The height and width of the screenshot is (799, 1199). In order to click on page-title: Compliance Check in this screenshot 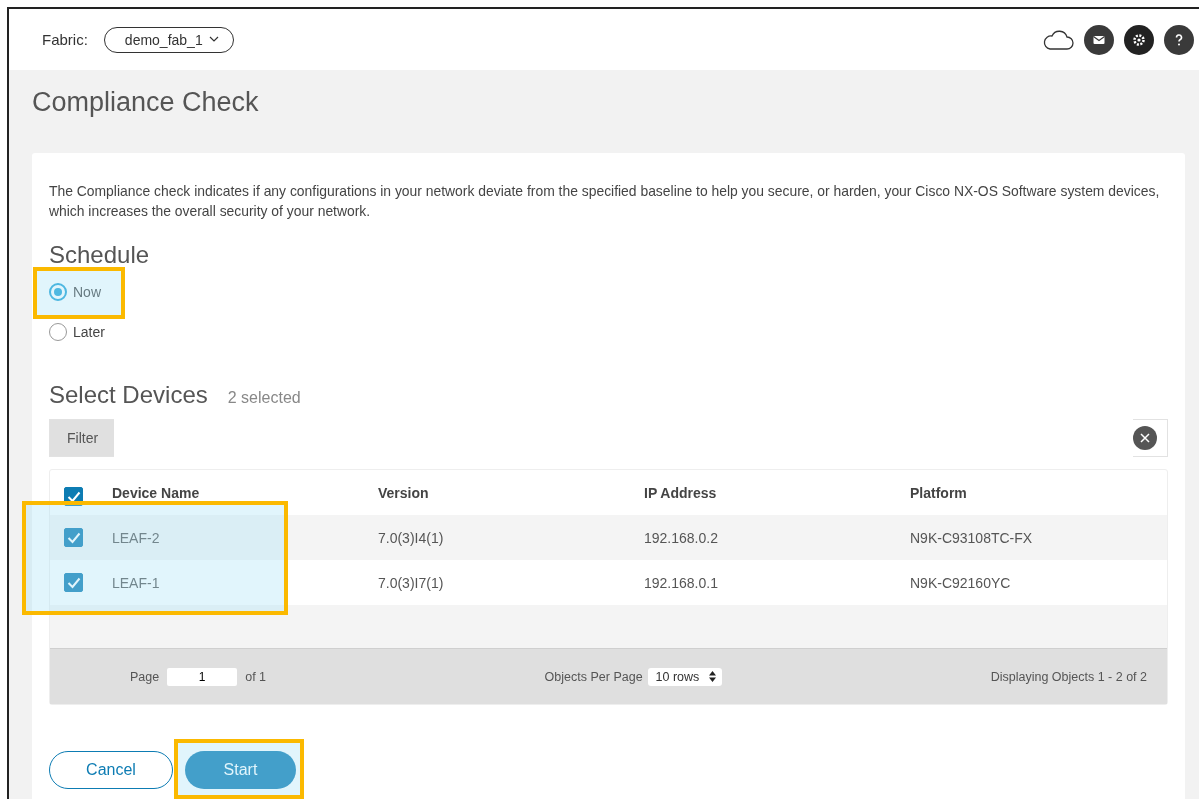, I will do `click(146, 102)`.